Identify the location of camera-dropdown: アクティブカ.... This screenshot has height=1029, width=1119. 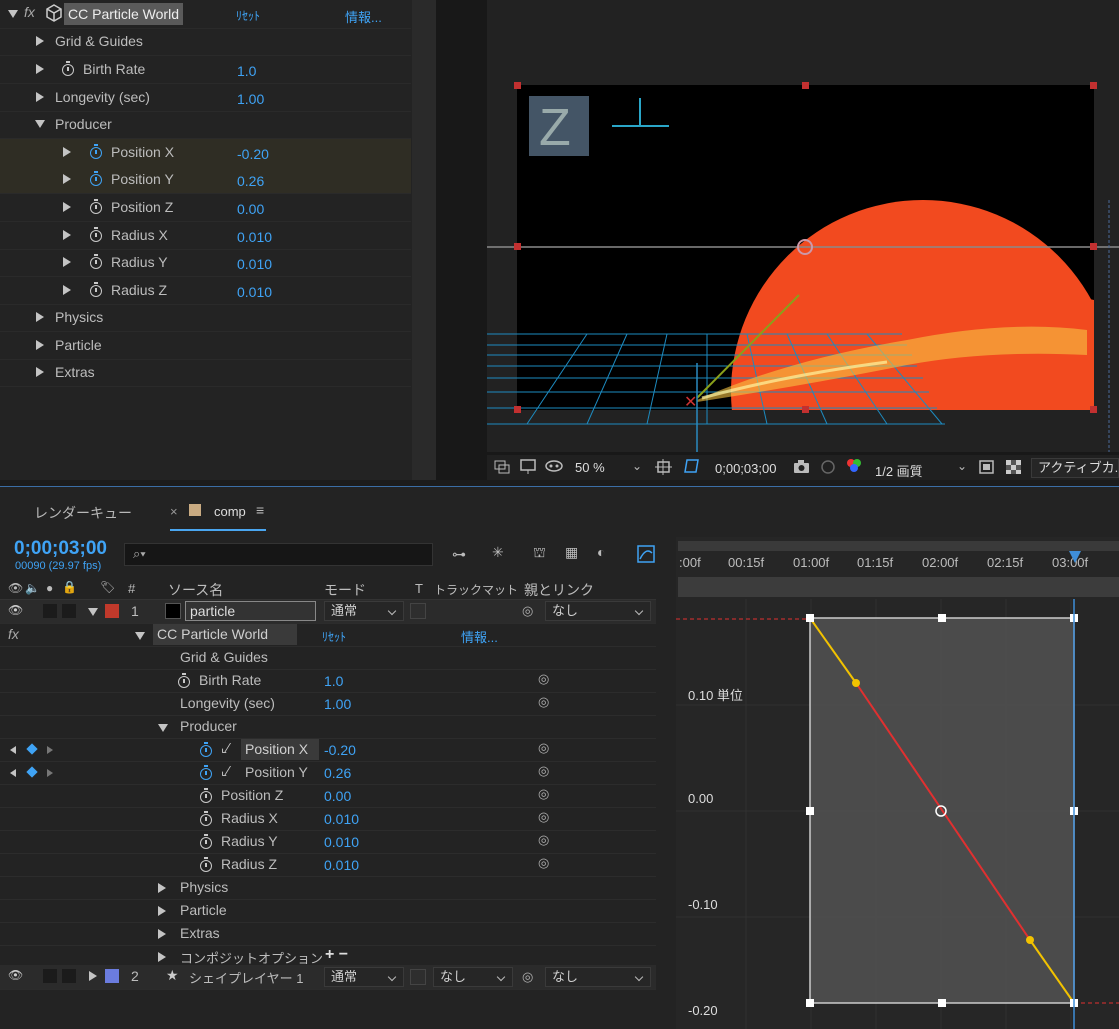
(1075, 468).